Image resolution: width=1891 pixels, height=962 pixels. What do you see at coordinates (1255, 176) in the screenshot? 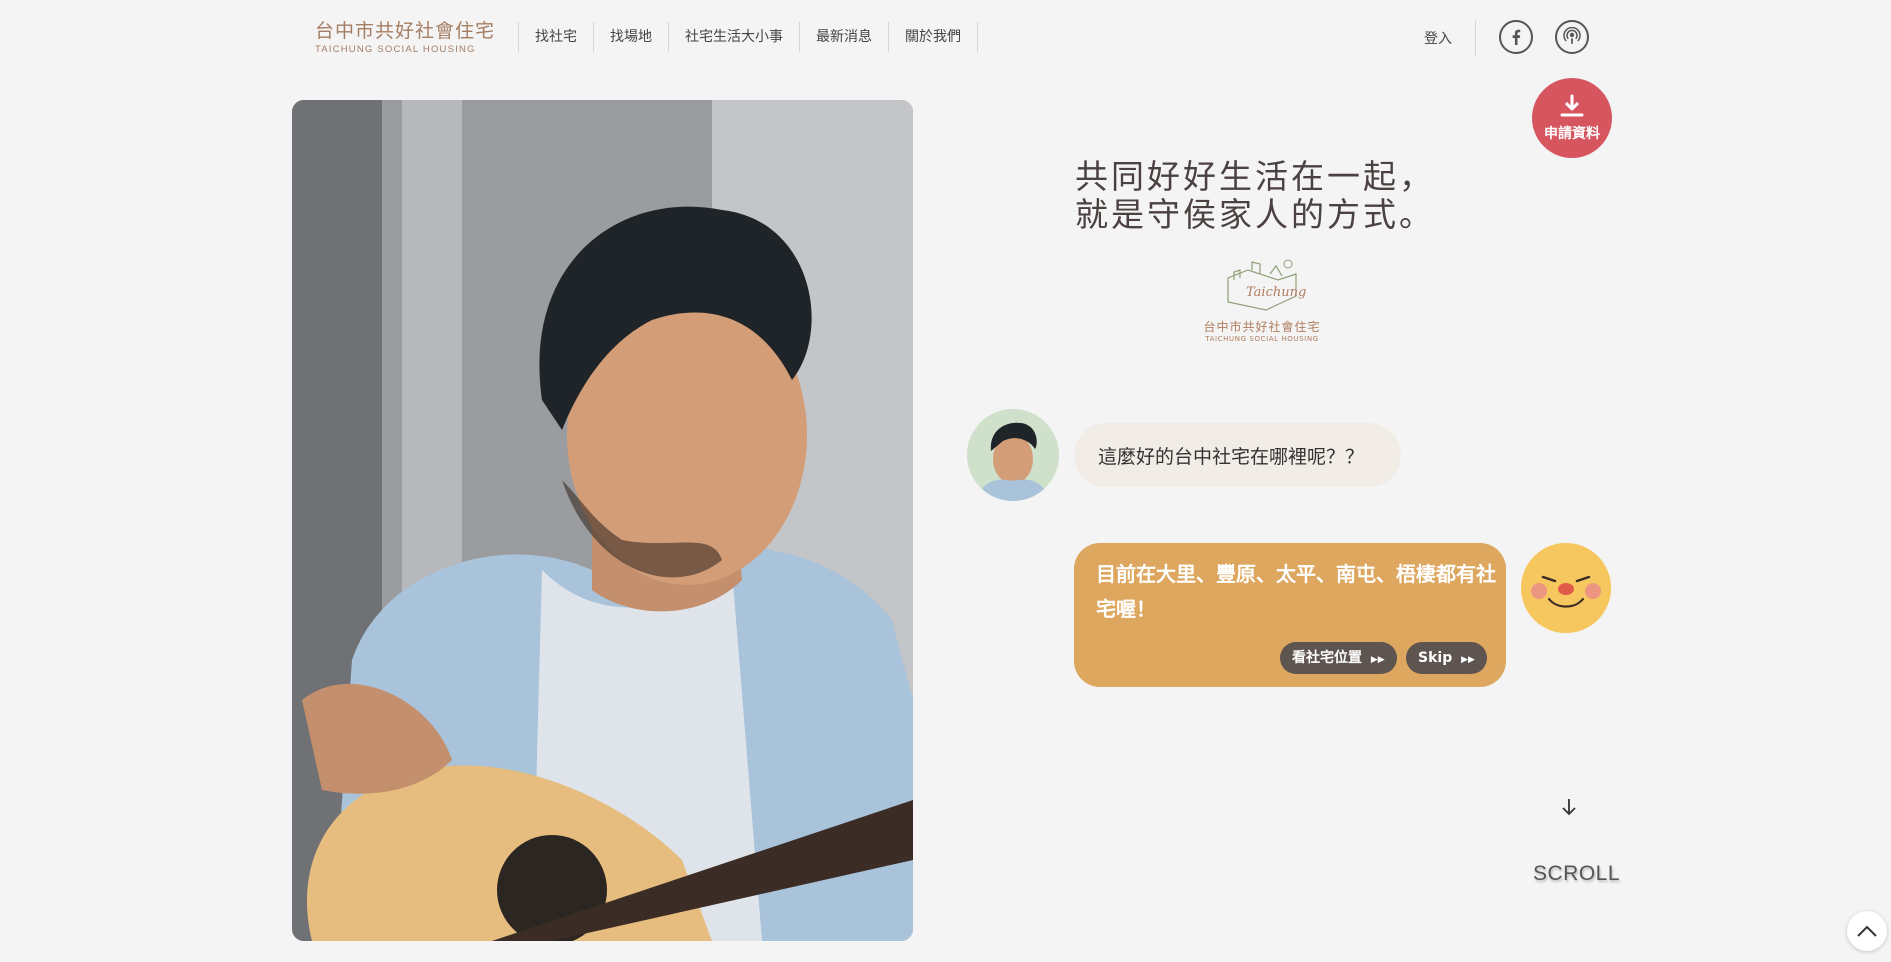
I see `headline-line-1: 共同好好生活在一起，` at bounding box center [1255, 176].